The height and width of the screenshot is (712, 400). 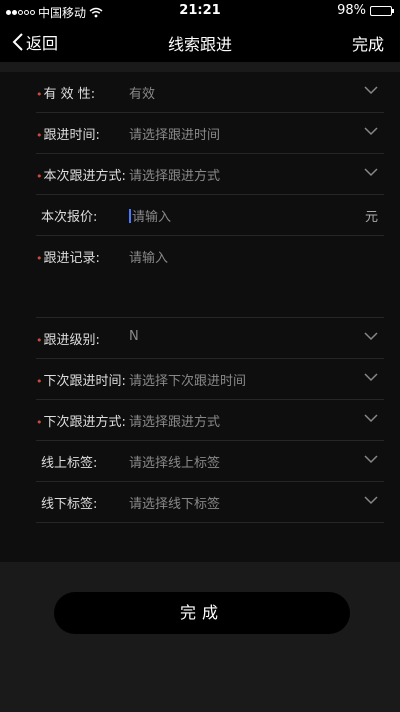 What do you see at coordinates (210, 277) in the screenshot?
I see `record-row: •跟进记录: 请输入` at bounding box center [210, 277].